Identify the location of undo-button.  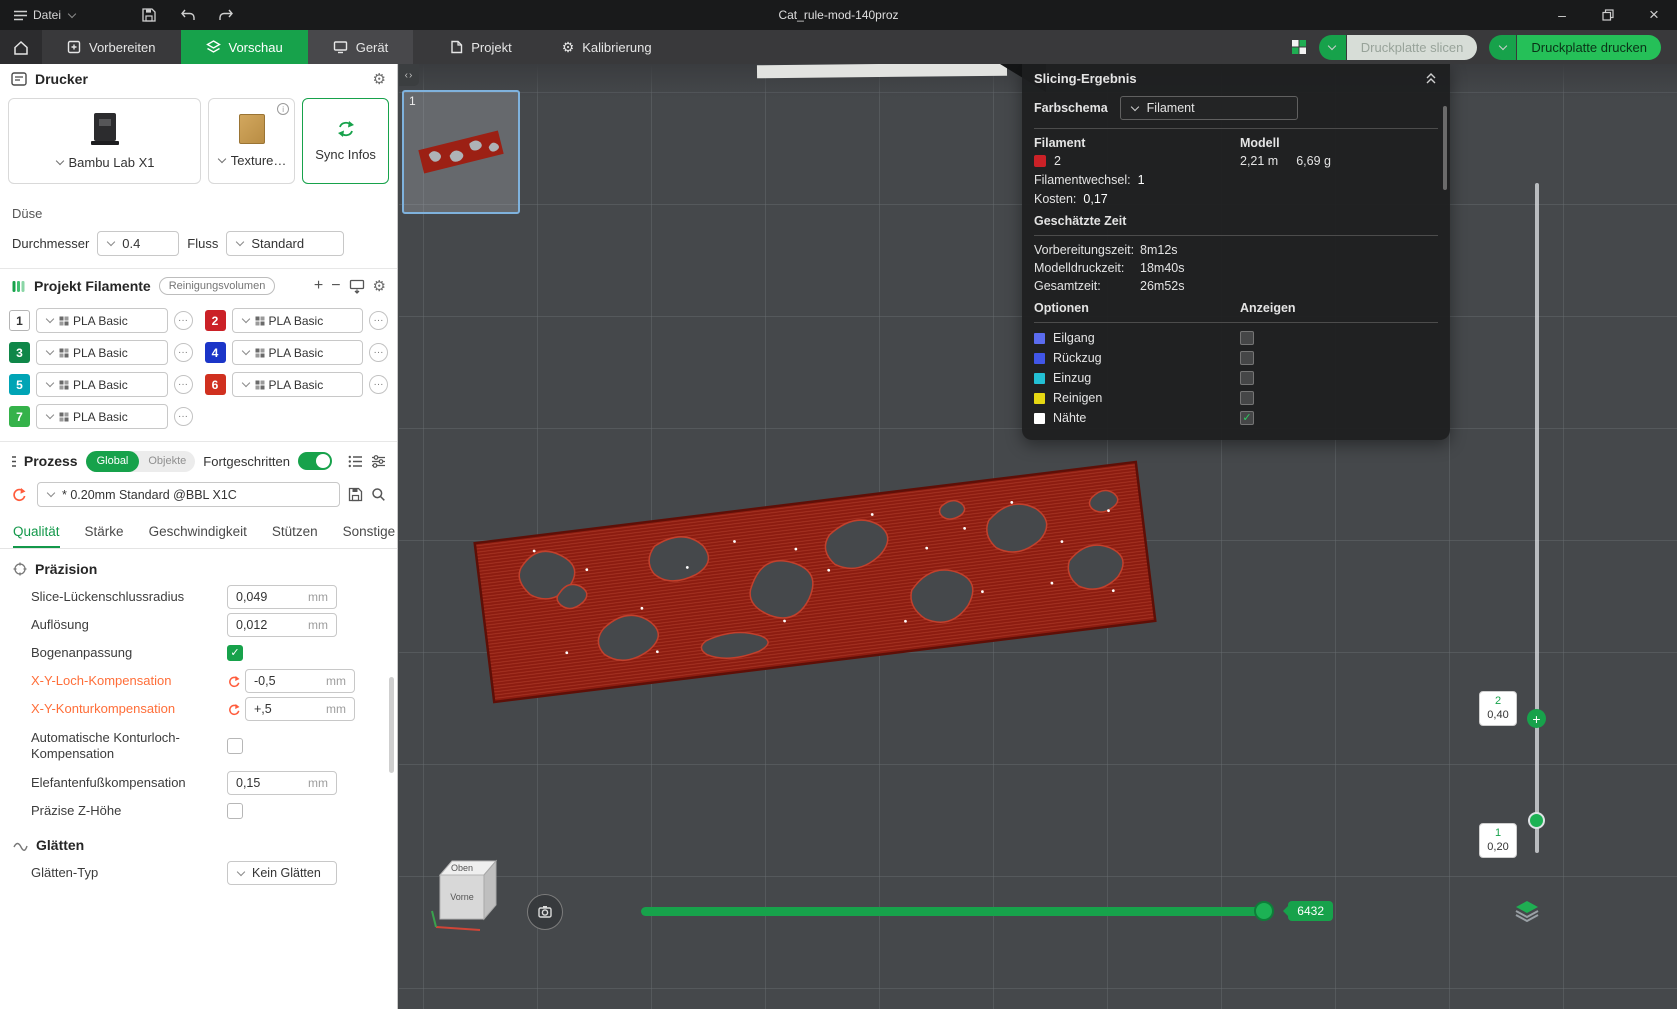
(187, 15).